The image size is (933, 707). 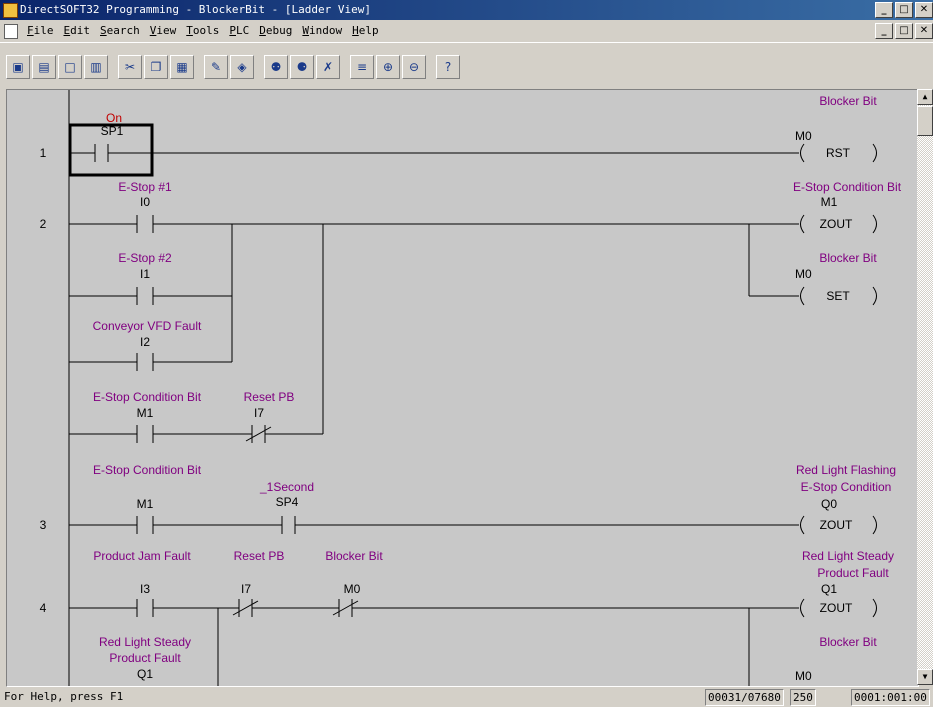 What do you see at coordinates (145, 674) in the screenshot?
I see `r4-branch-addr: Q1` at bounding box center [145, 674].